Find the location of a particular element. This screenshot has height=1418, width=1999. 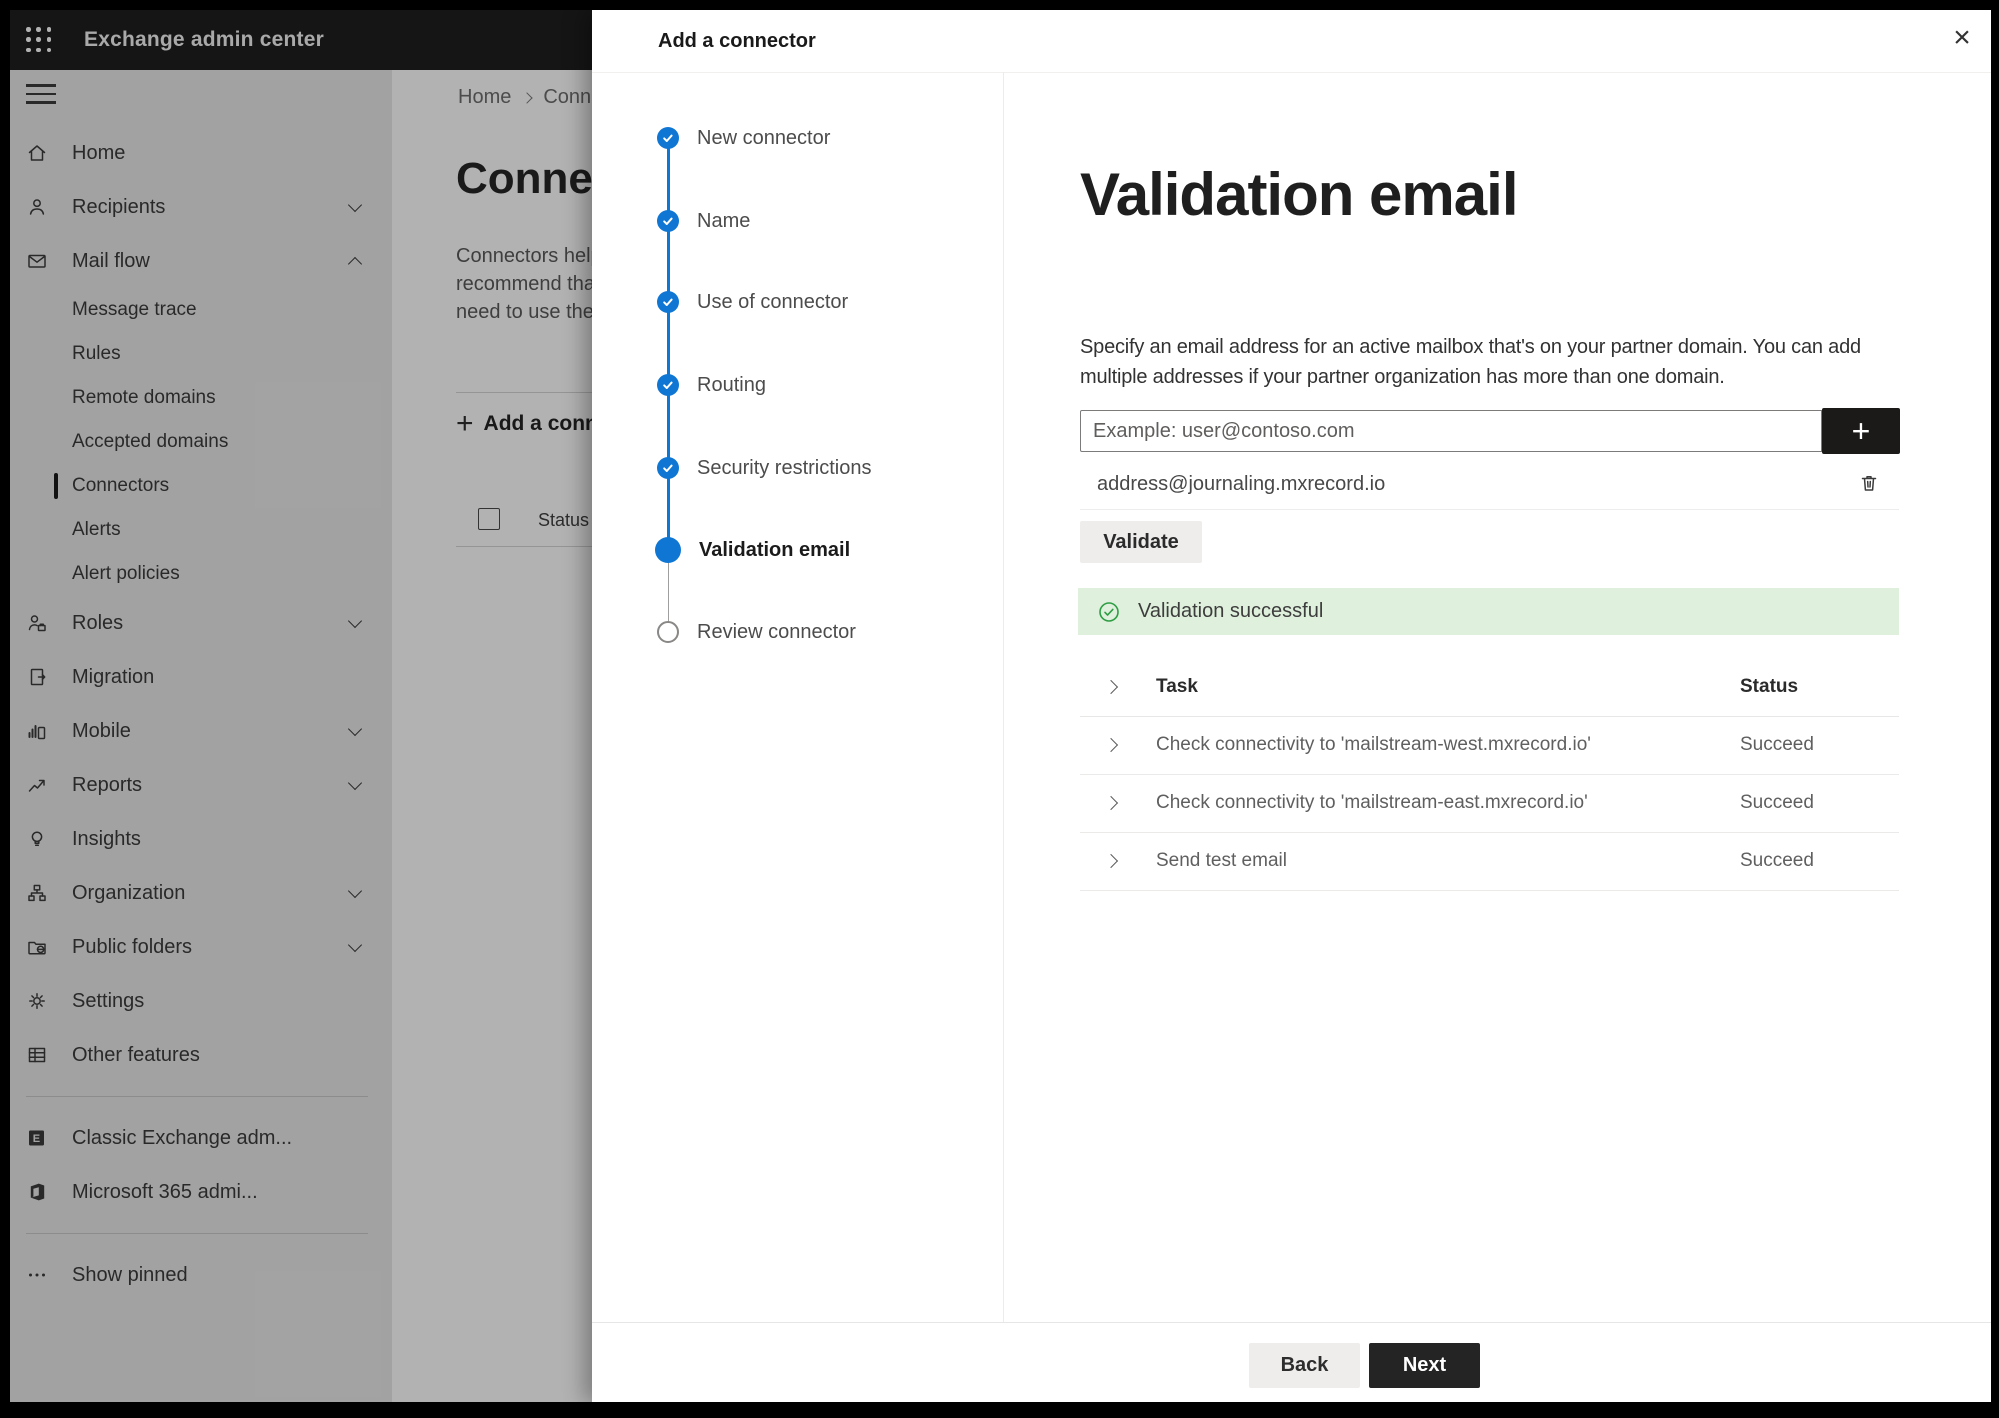

plus-icon: + is located at coordinates (1861, 430).